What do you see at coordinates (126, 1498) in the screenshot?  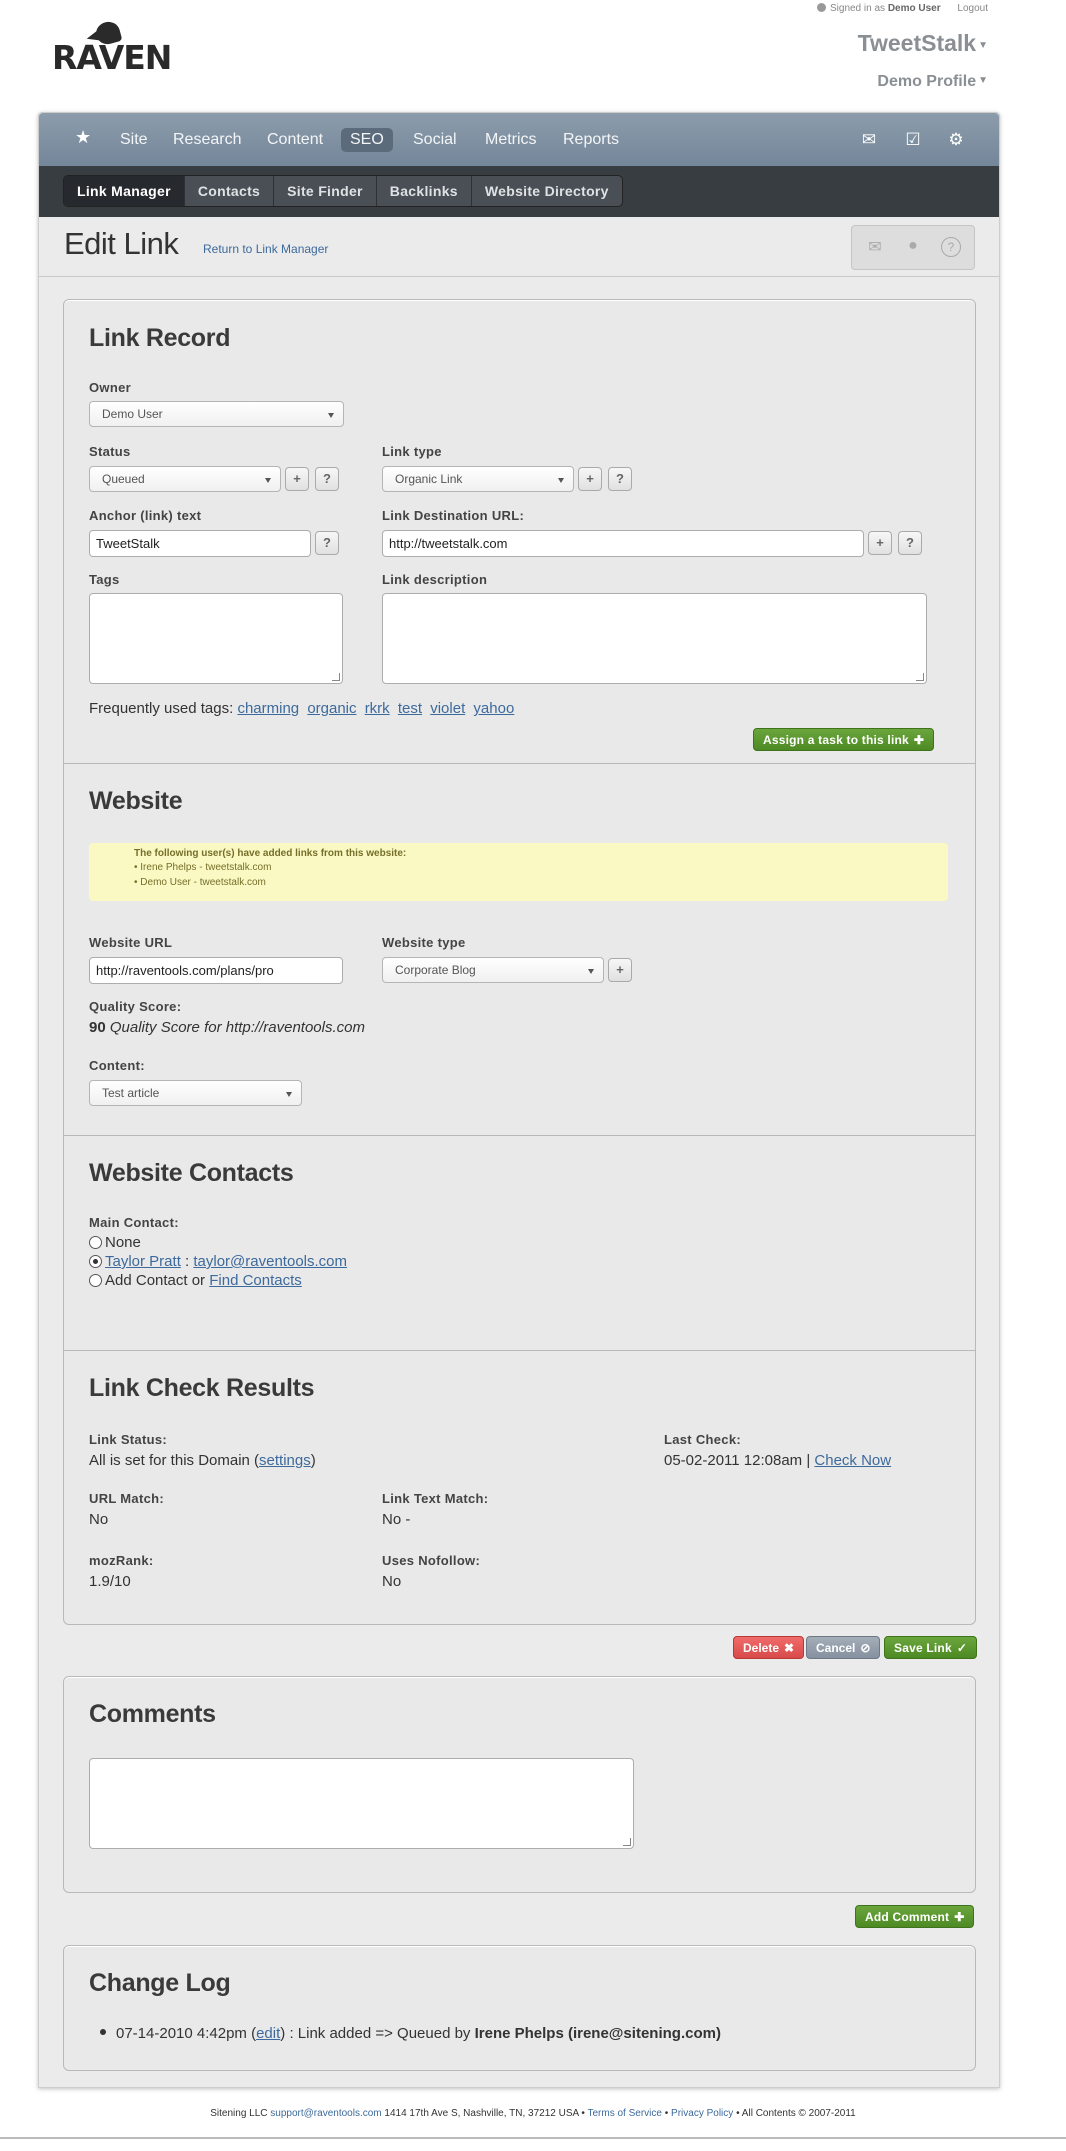 I see `url-match-label: URL Match:` at bounding box center [126, 1498].